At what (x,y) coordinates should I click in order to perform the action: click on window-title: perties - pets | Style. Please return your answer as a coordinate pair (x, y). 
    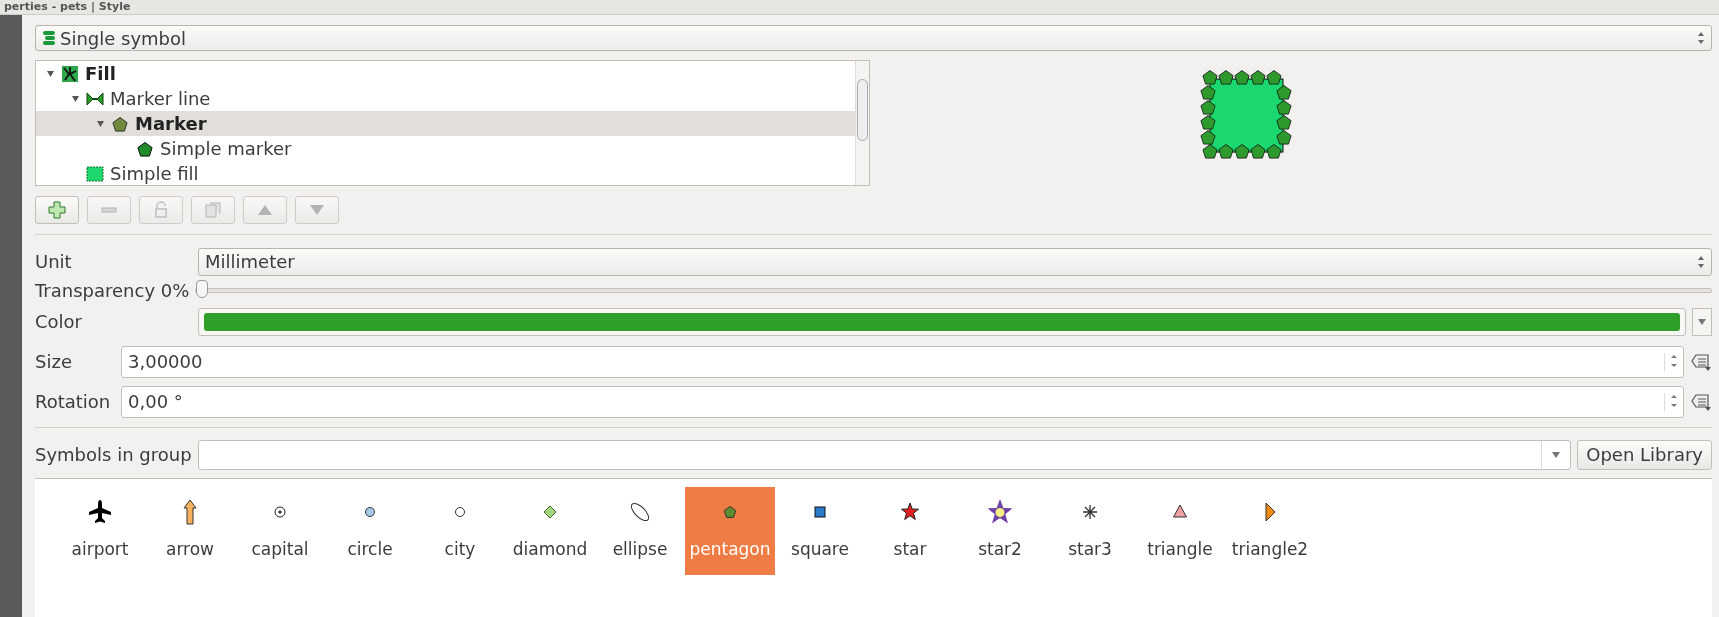
    Looking at the image, I should click on (67, 7).